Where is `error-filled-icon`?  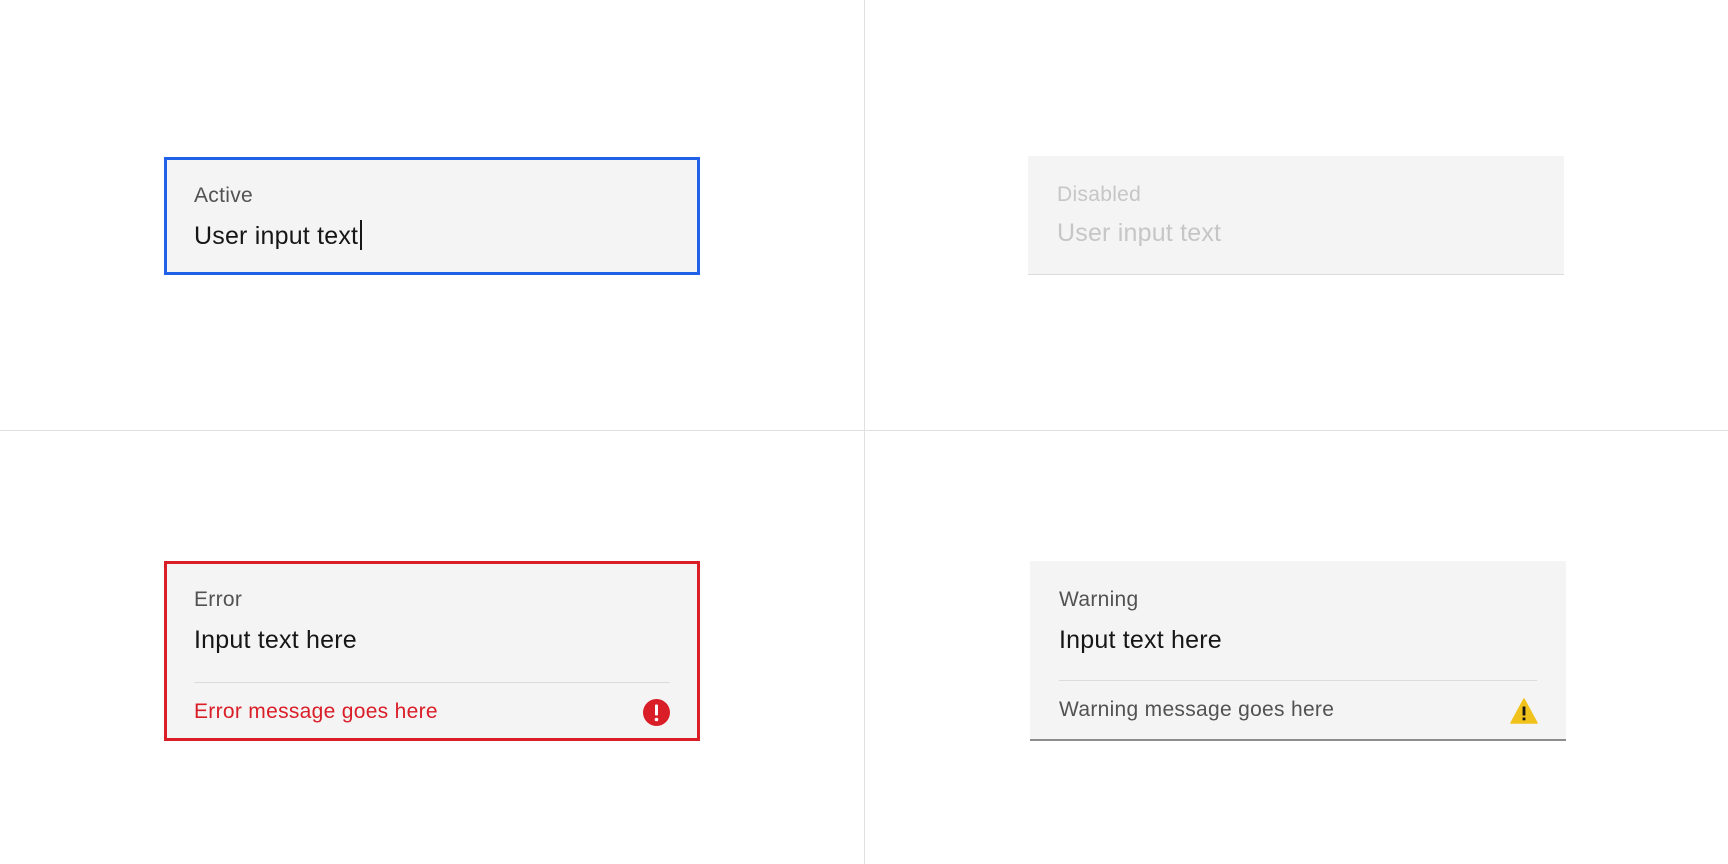
error-filled-icon is located at coordinates (656, 712).